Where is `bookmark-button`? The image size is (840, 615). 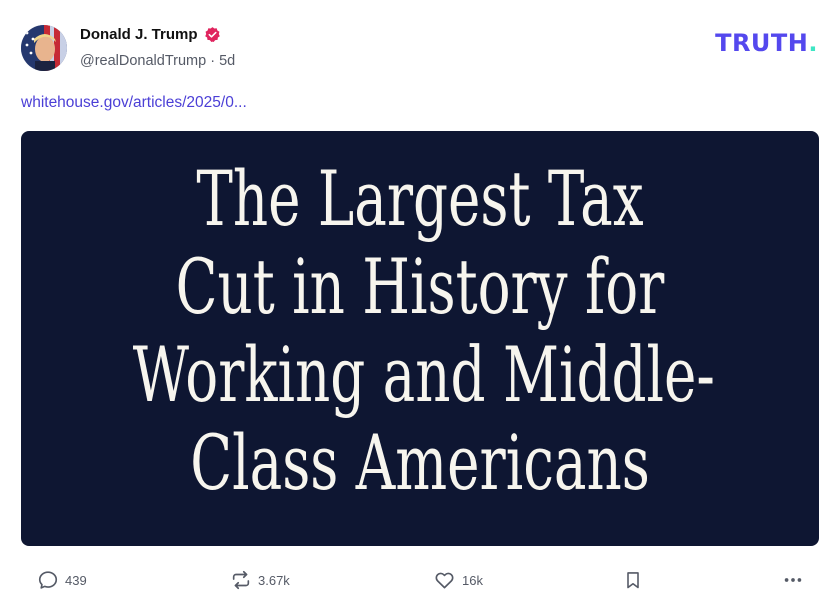
bookmark-button is located at coordinates (633, 580).